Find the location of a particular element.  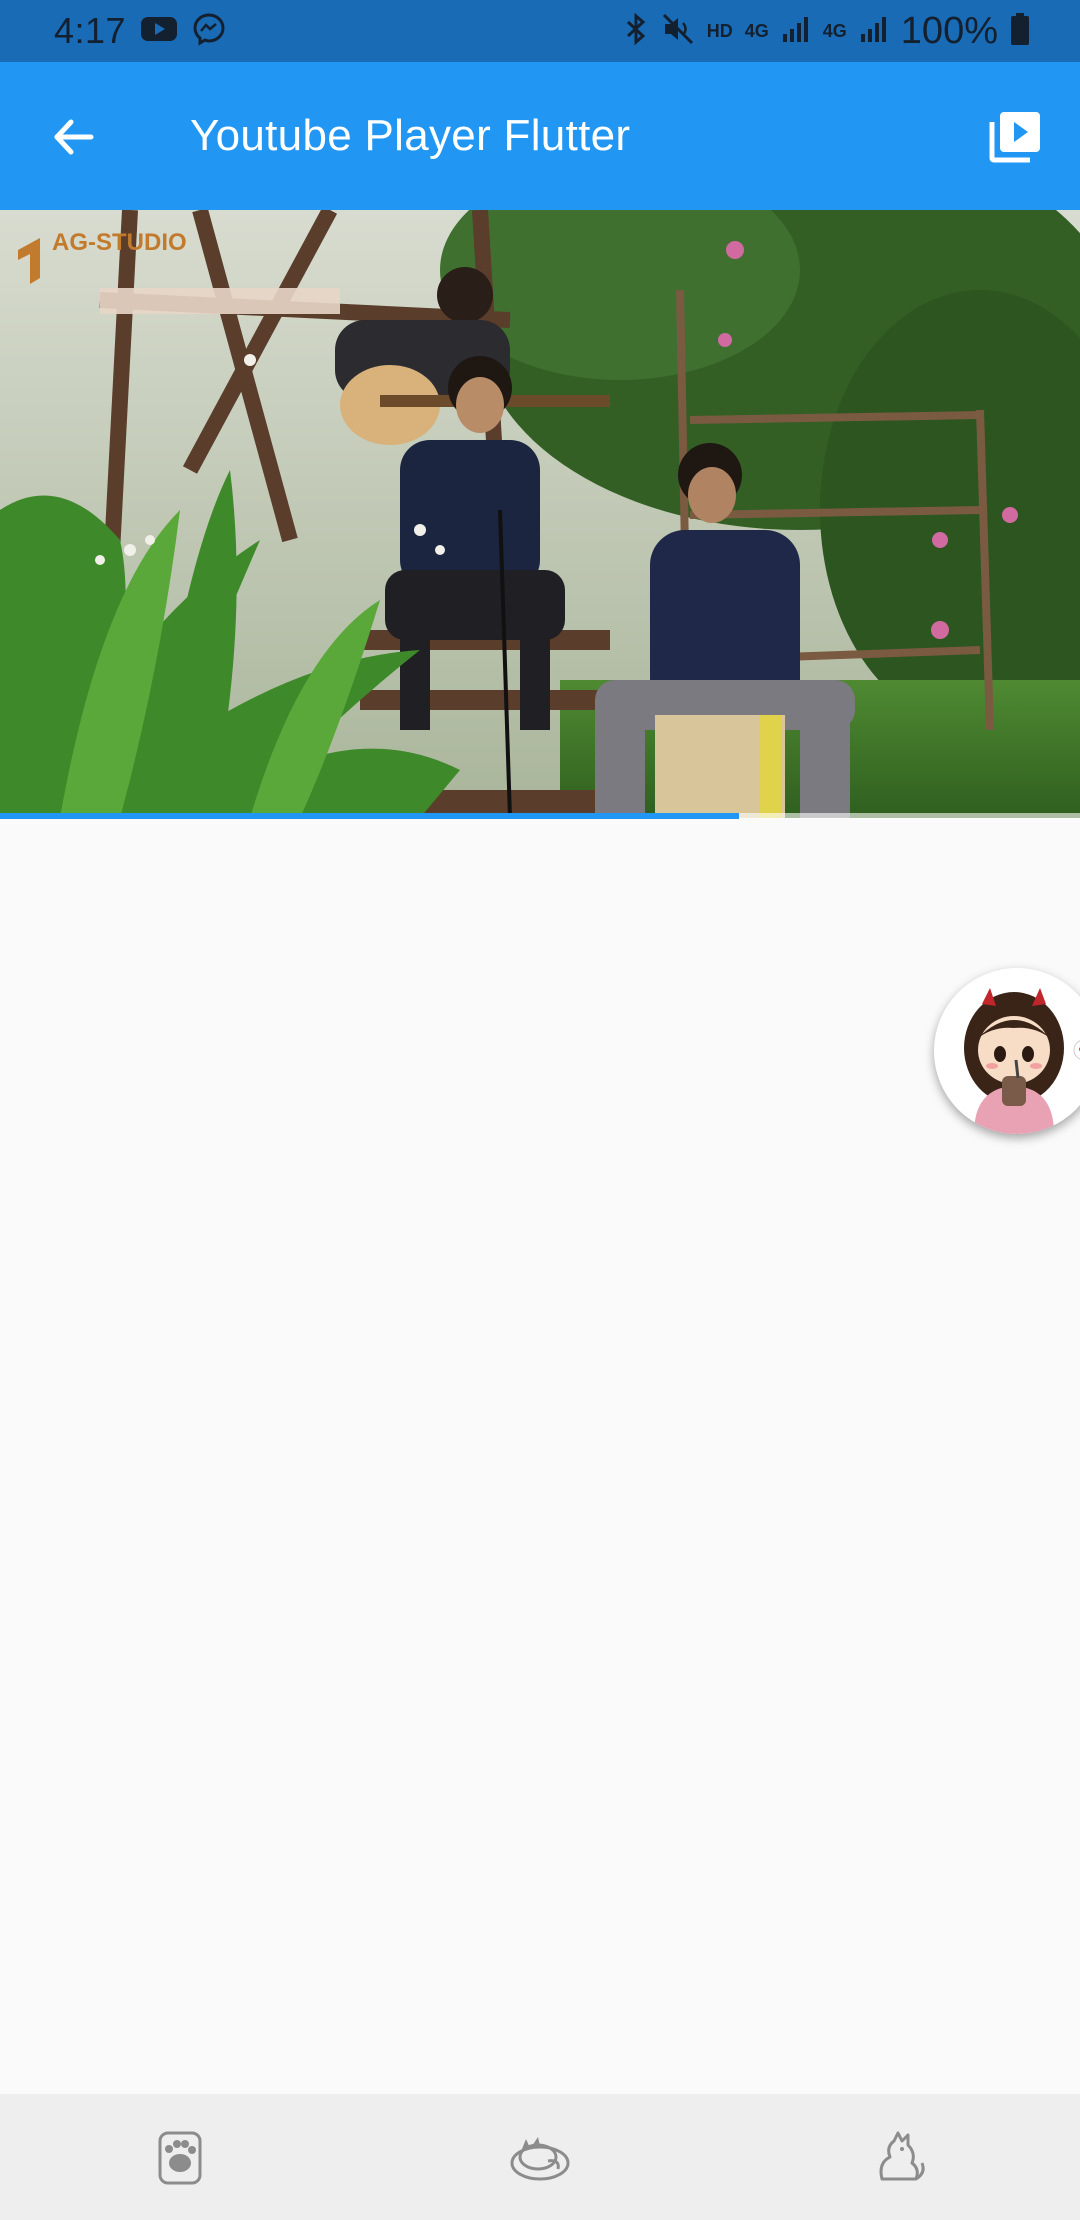

paw-icon is located at coordinates (180, 2158).